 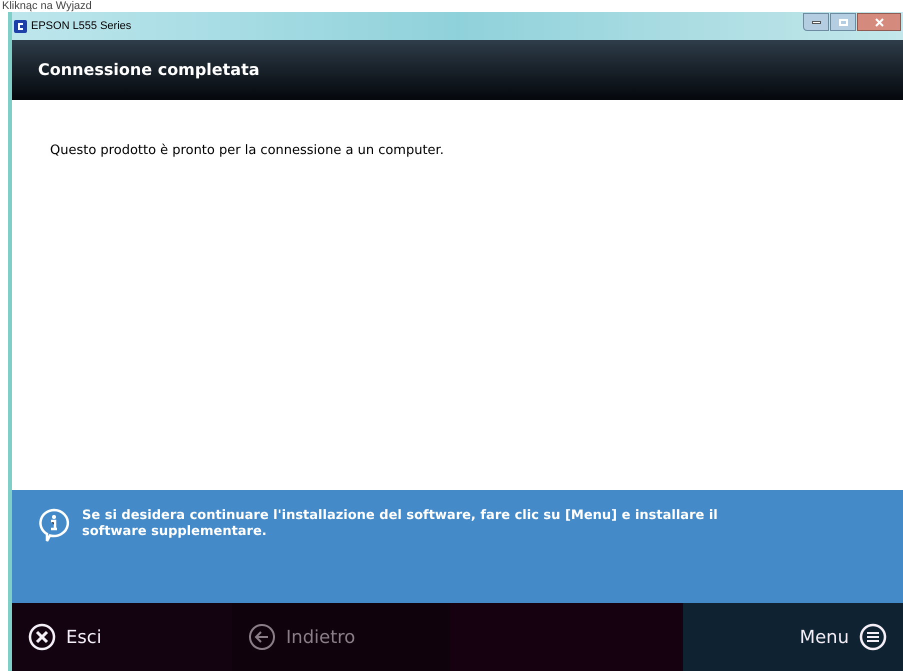 I want to click on caption-text: Kliknąc na Wyjazd, so click(x=47, y=6).